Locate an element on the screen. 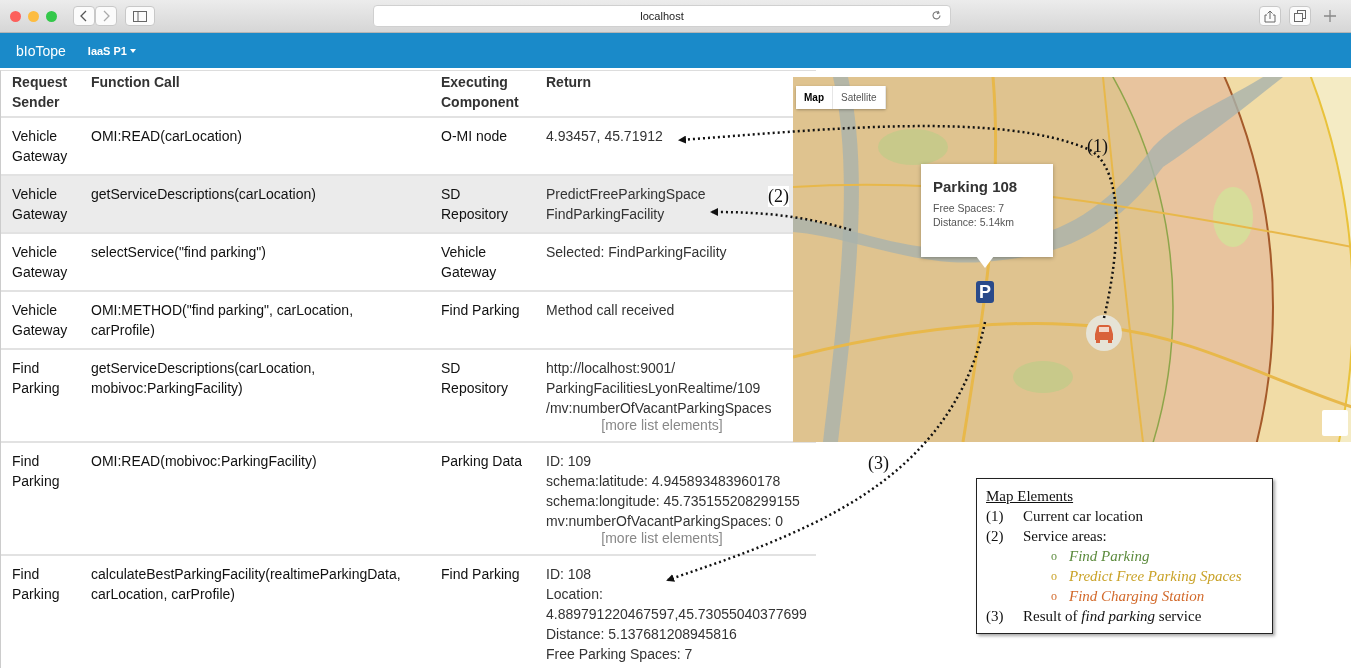  address-bar: localhost is located at coordinates (662, 16).